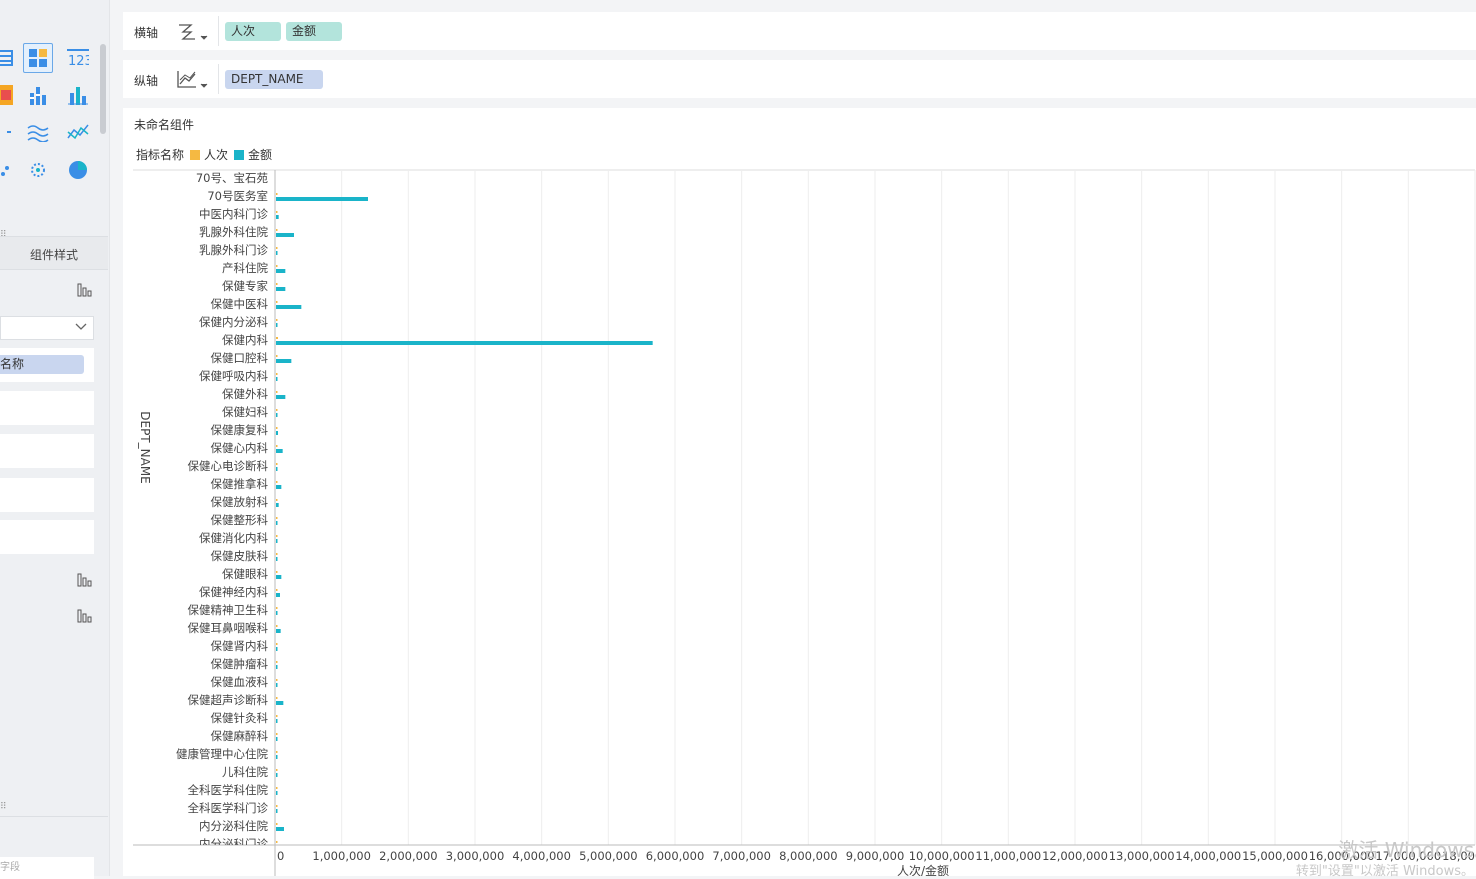  I want to click on y-tick-label: 乳腺外科住院, so click(233, 232).